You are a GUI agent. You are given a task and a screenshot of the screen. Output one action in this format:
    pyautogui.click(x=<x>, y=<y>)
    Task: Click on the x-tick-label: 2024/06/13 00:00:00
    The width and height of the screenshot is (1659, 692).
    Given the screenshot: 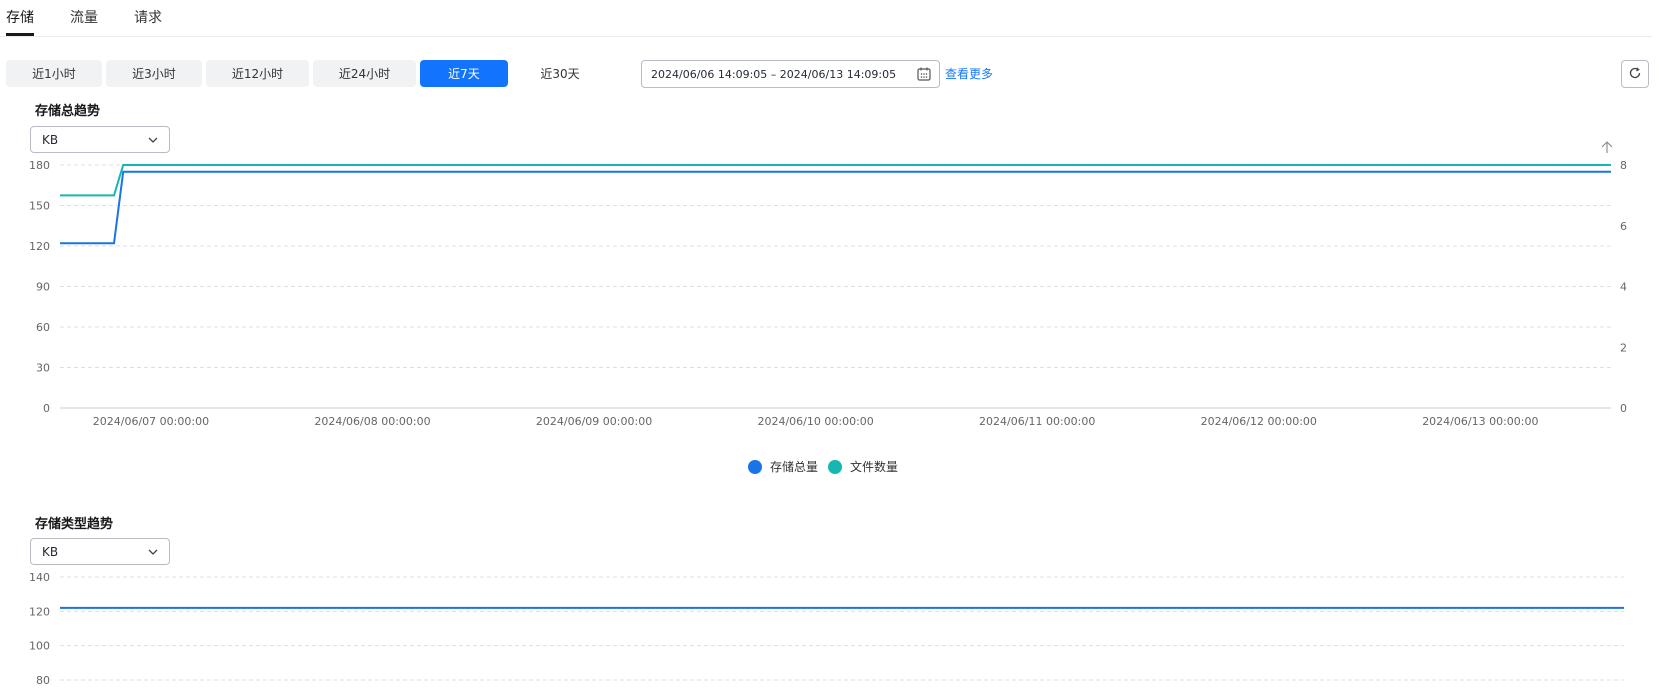 What is the action you would take?
    pyautogui.click(x=1480, y=421)
    